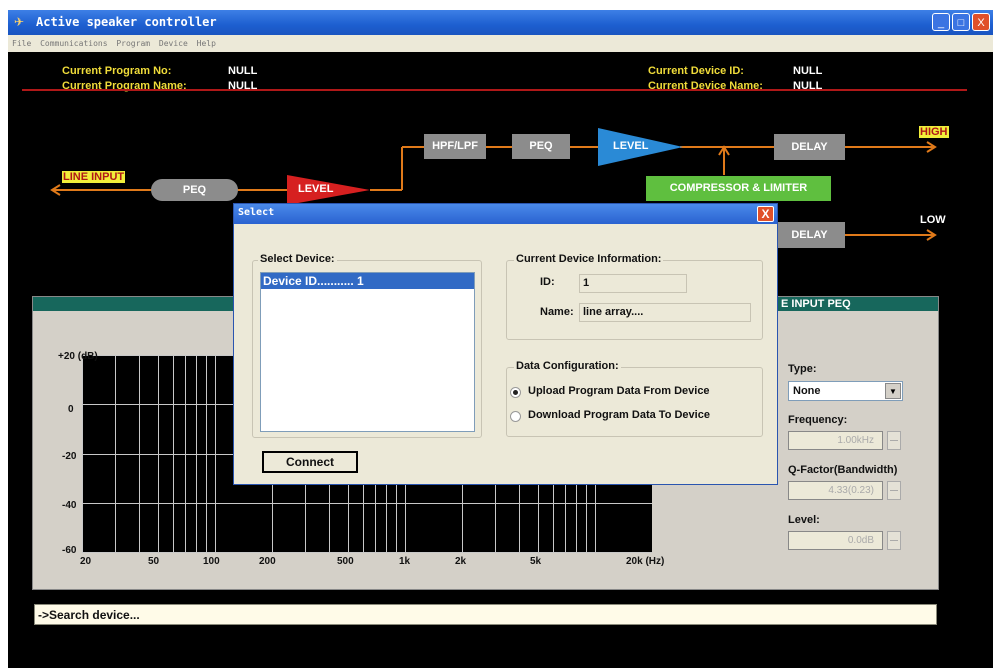  What do you see at coordinates (86, 561) in the screenshot?
I see `x-label-20: 20` at bounding box center [86, 561].